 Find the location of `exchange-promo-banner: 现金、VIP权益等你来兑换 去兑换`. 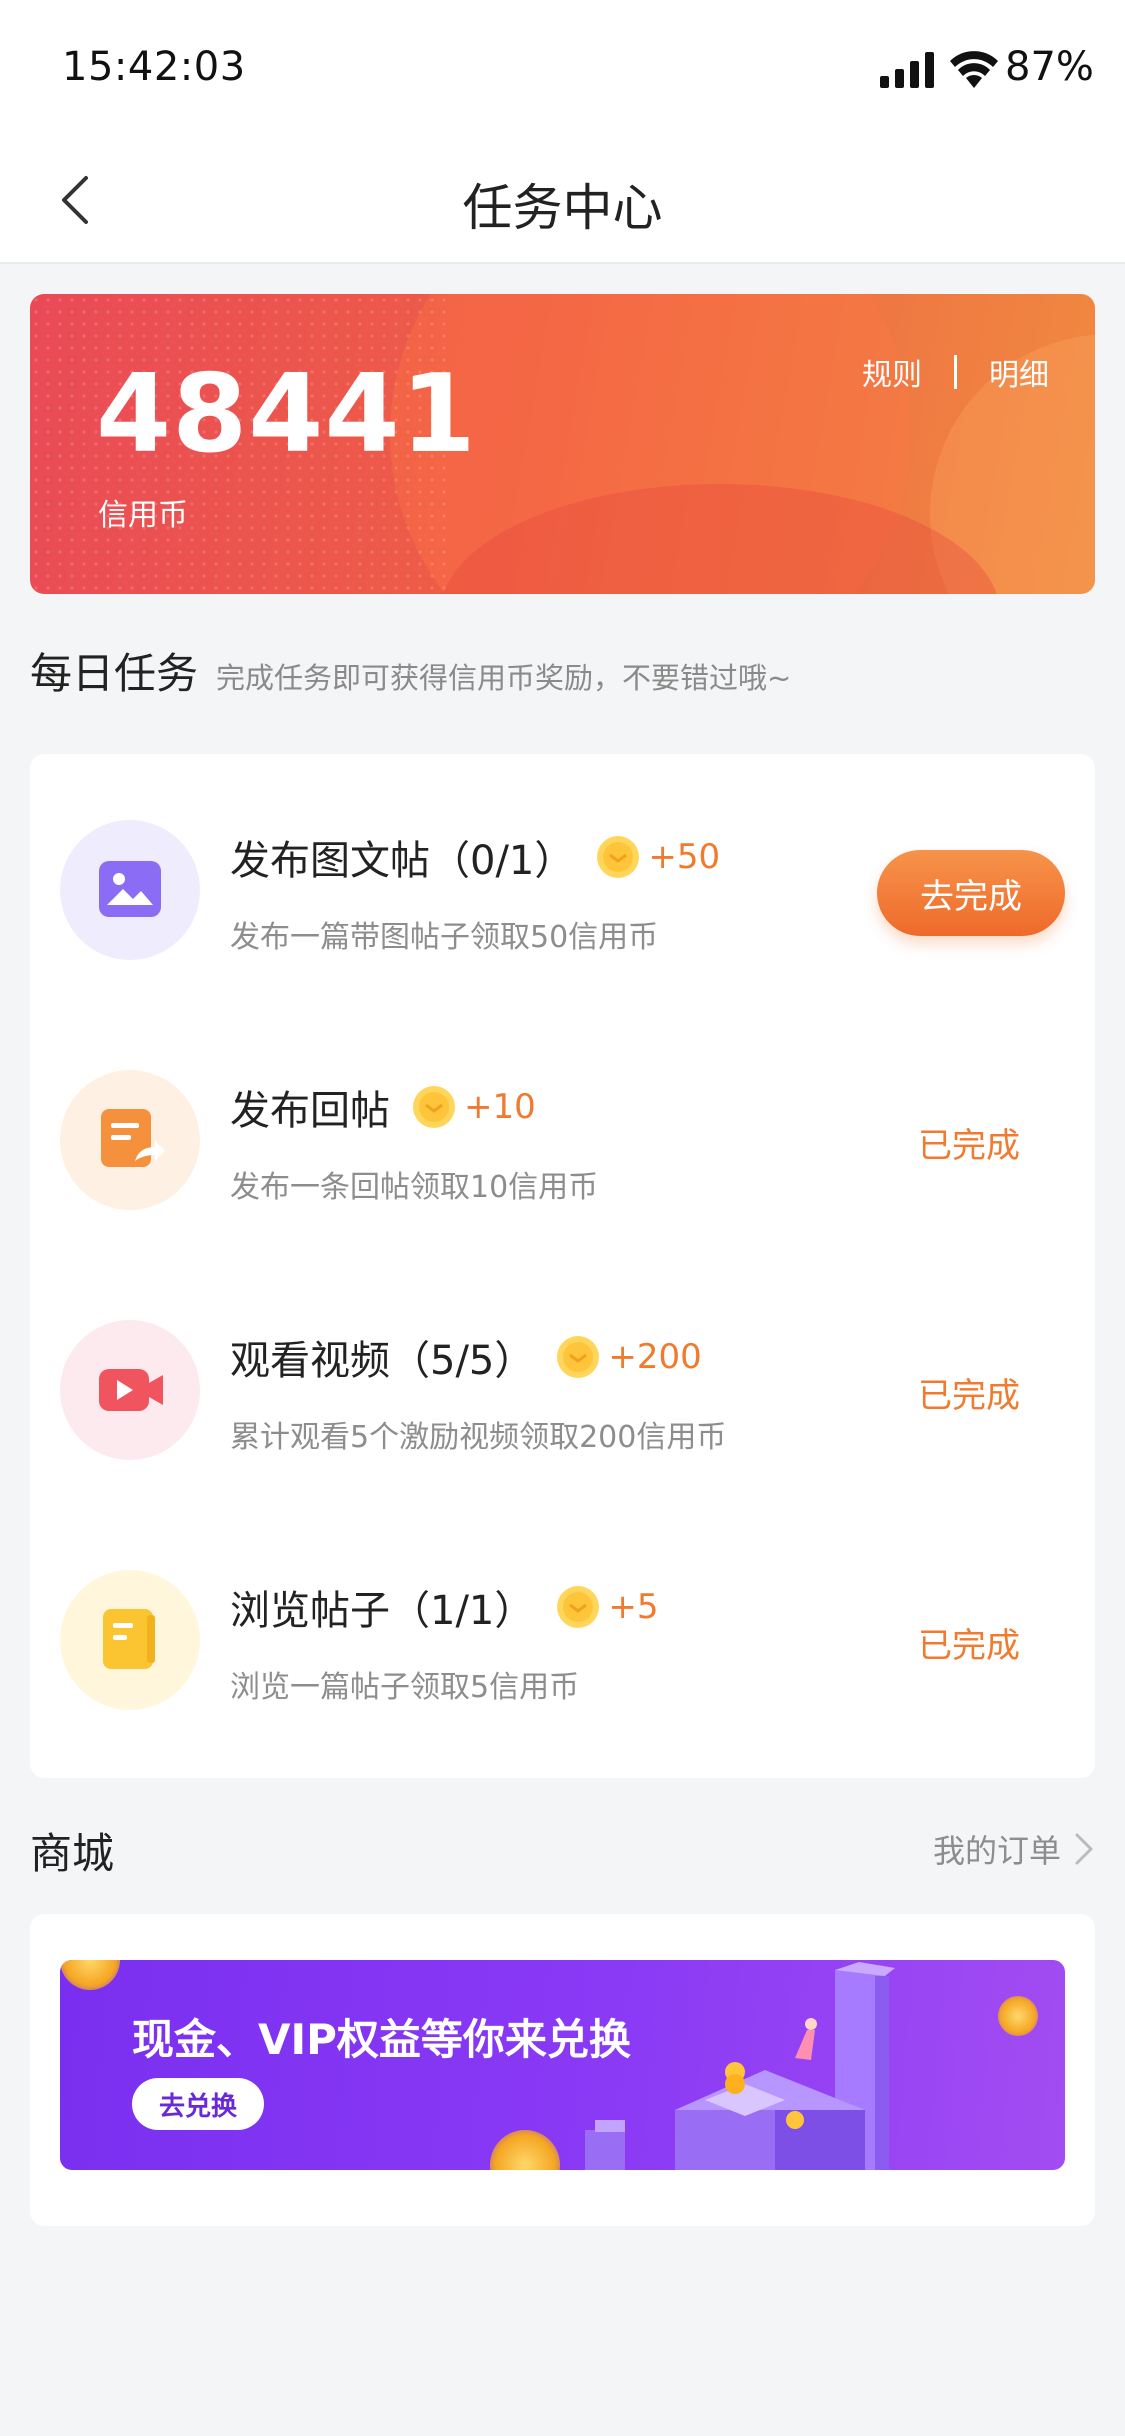

exchange-promo-banner: 现金、VIP权益等你来兑换 去兑换 is located at coordinates (562, 2065).